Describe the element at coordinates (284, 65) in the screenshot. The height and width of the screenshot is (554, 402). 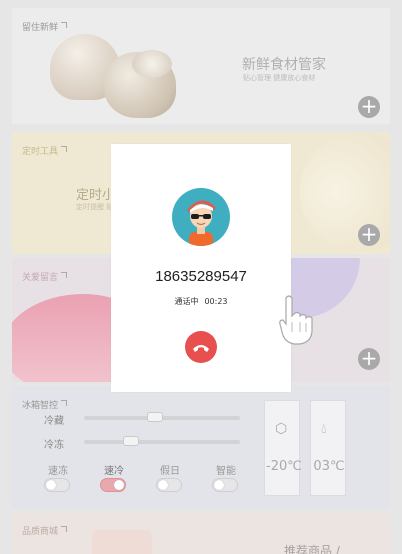
I see `fresh-heading: 新鲜食材管家` at that location.